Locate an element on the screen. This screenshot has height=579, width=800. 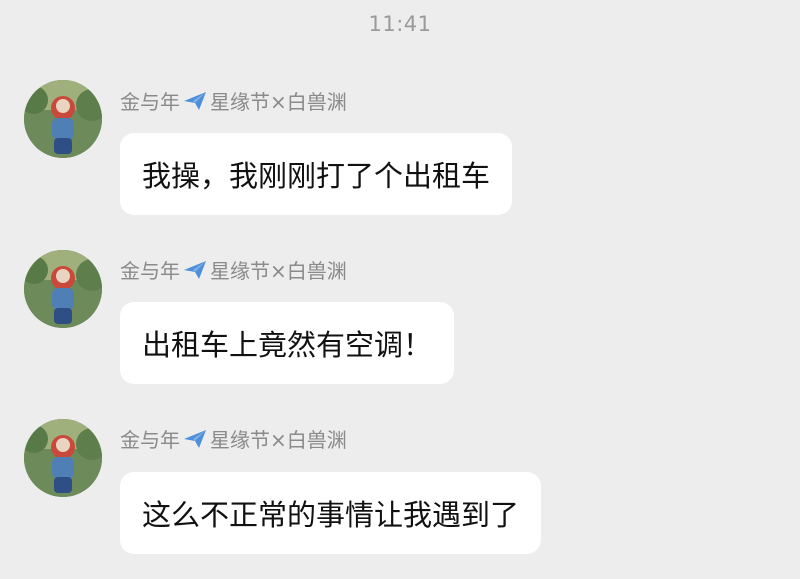
message-bubble: 出租车上竟然有空调！ is located at coordinates (287, 343).